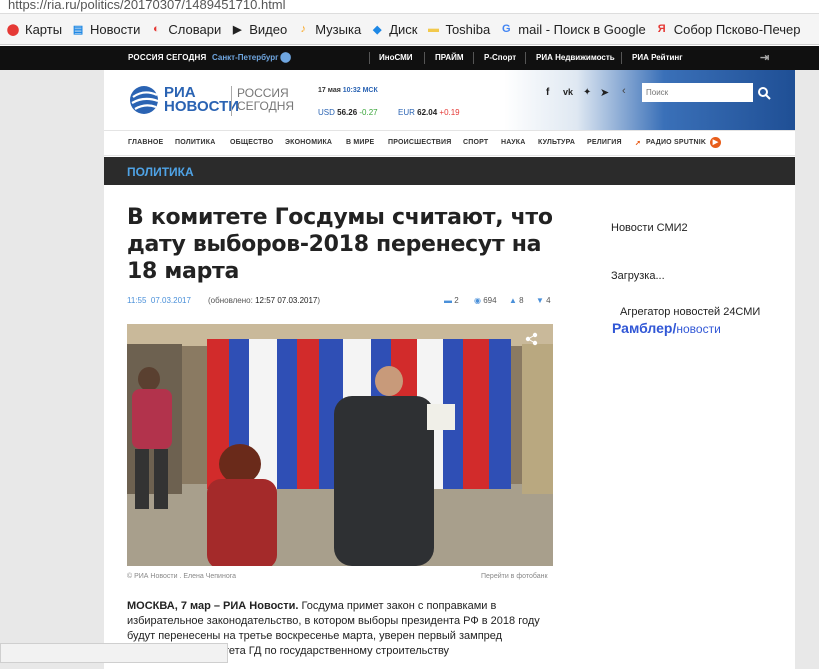 The image size is (819, 669). I want to click on bookmark-item: ▶ Видео, so click(258, 29).